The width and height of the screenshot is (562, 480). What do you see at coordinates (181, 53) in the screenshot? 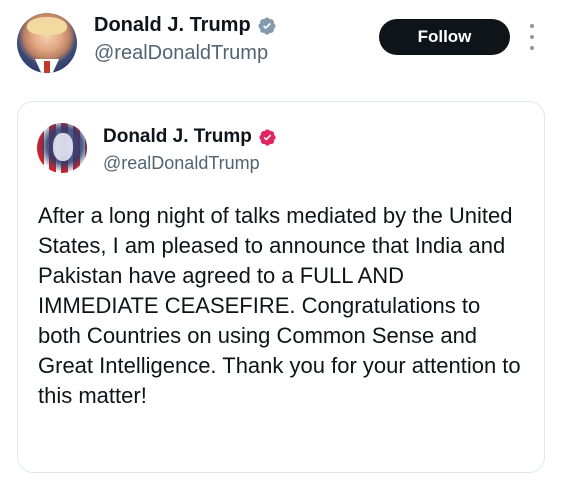
I see `author-handle: @realDonaldTrump` at bounding box center [181, 53].